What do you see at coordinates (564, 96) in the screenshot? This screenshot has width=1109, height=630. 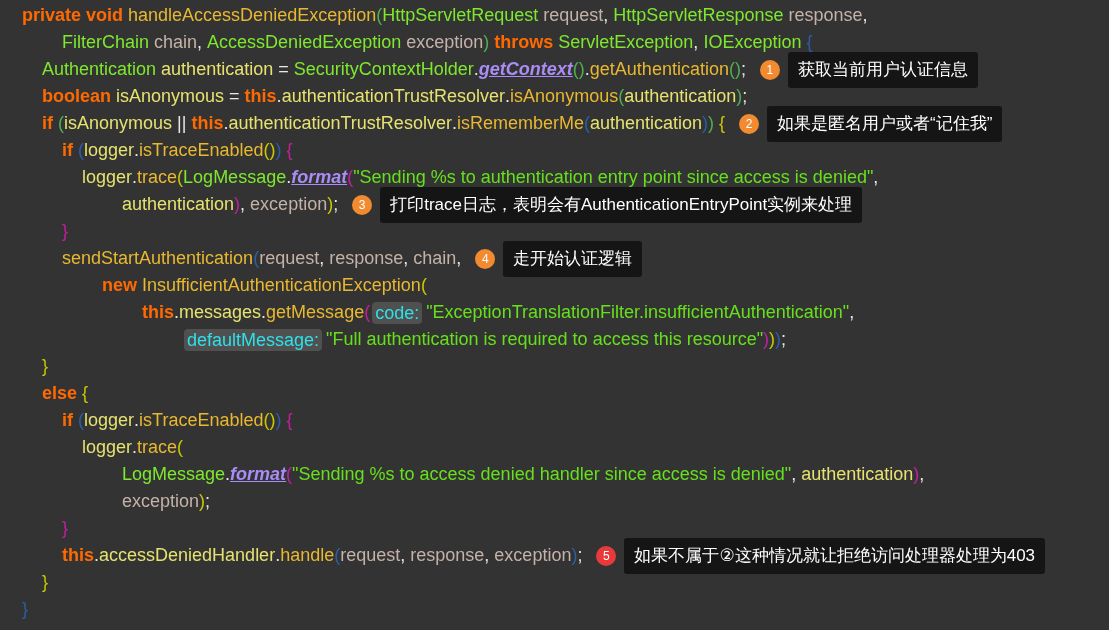 I see `method-name: isAnonymous` at bounding box center [564, 96].